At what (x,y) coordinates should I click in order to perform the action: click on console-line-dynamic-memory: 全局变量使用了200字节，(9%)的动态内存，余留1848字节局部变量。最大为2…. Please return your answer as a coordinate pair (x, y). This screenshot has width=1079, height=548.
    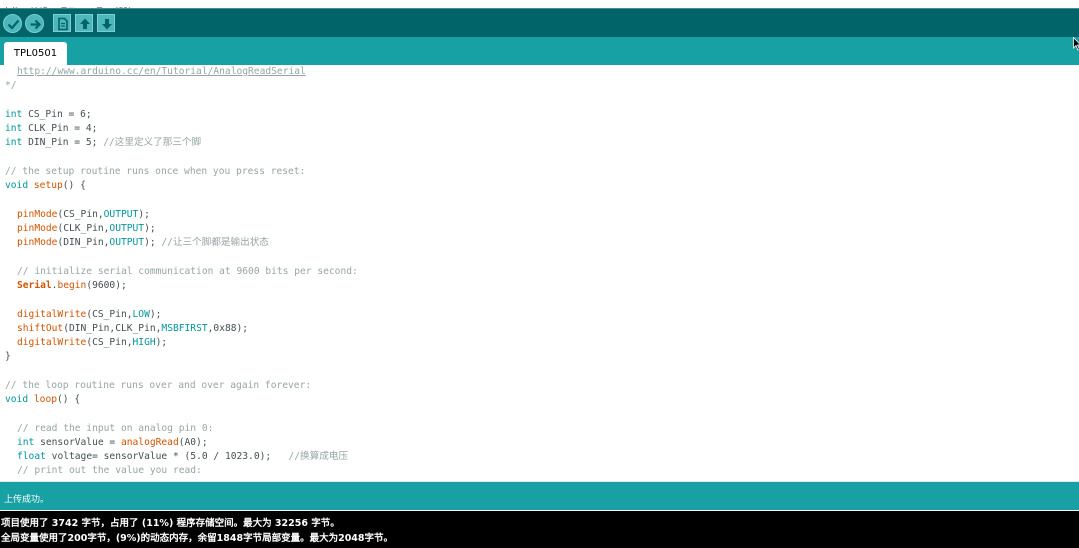
    Looking at the image, I should click on (197, 538).